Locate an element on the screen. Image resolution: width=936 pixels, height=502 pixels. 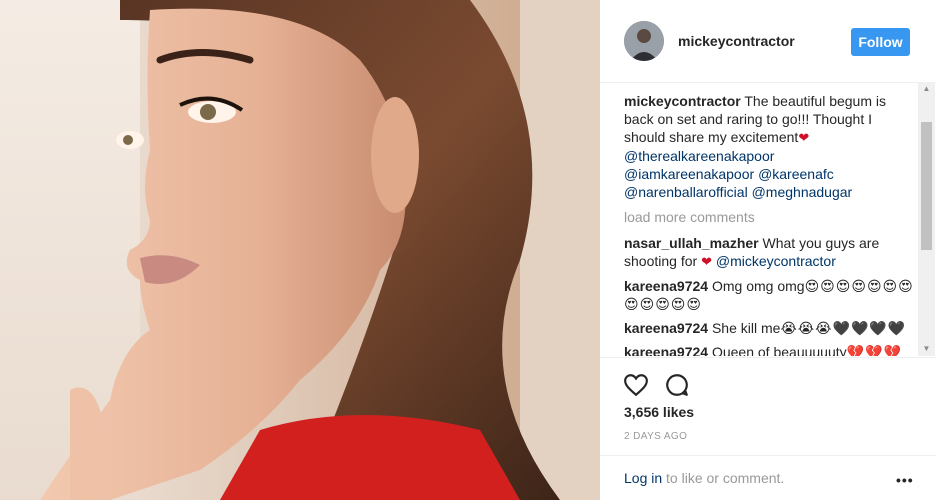
likes-count: 3,656 likes is located at coordinates (659, 412).